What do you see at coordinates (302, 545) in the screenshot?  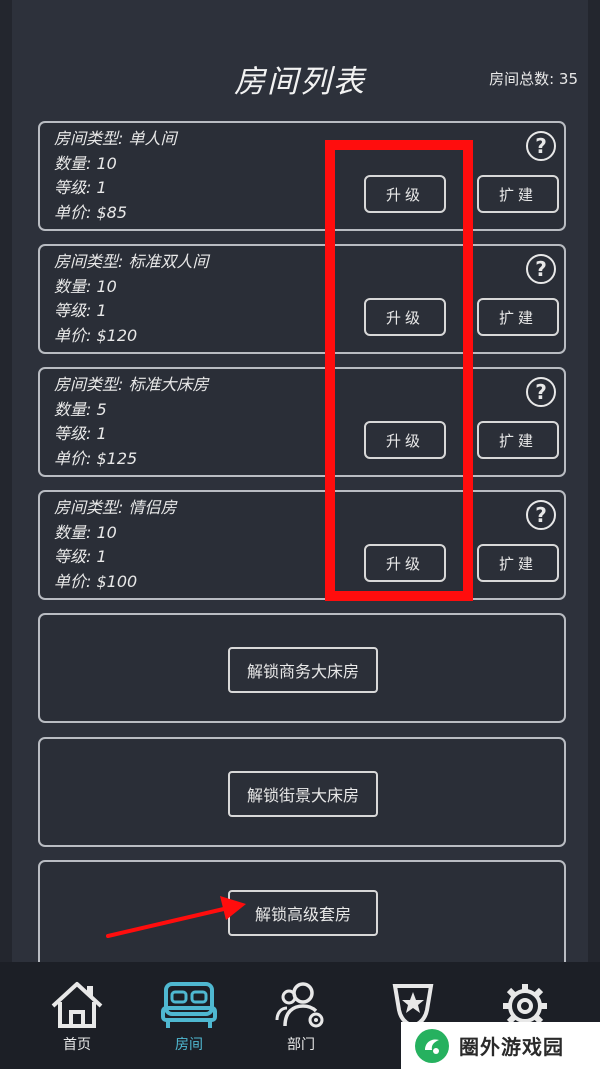 I see `room-card-couple: 房间类型: 情侣房 数量: 10 等级: 1 单价: $100 ? 升级 扩建` at bounding box center [302, 545].